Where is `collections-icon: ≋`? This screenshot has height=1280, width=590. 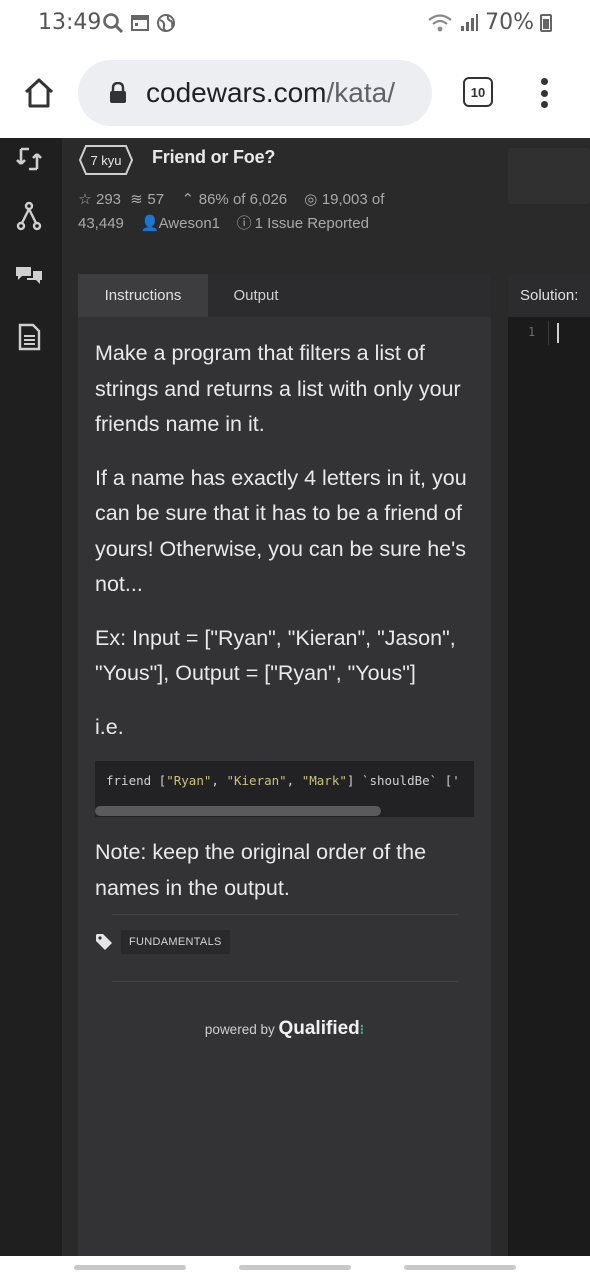 collections-icon: ≋ is located at coordinates (136, 199).